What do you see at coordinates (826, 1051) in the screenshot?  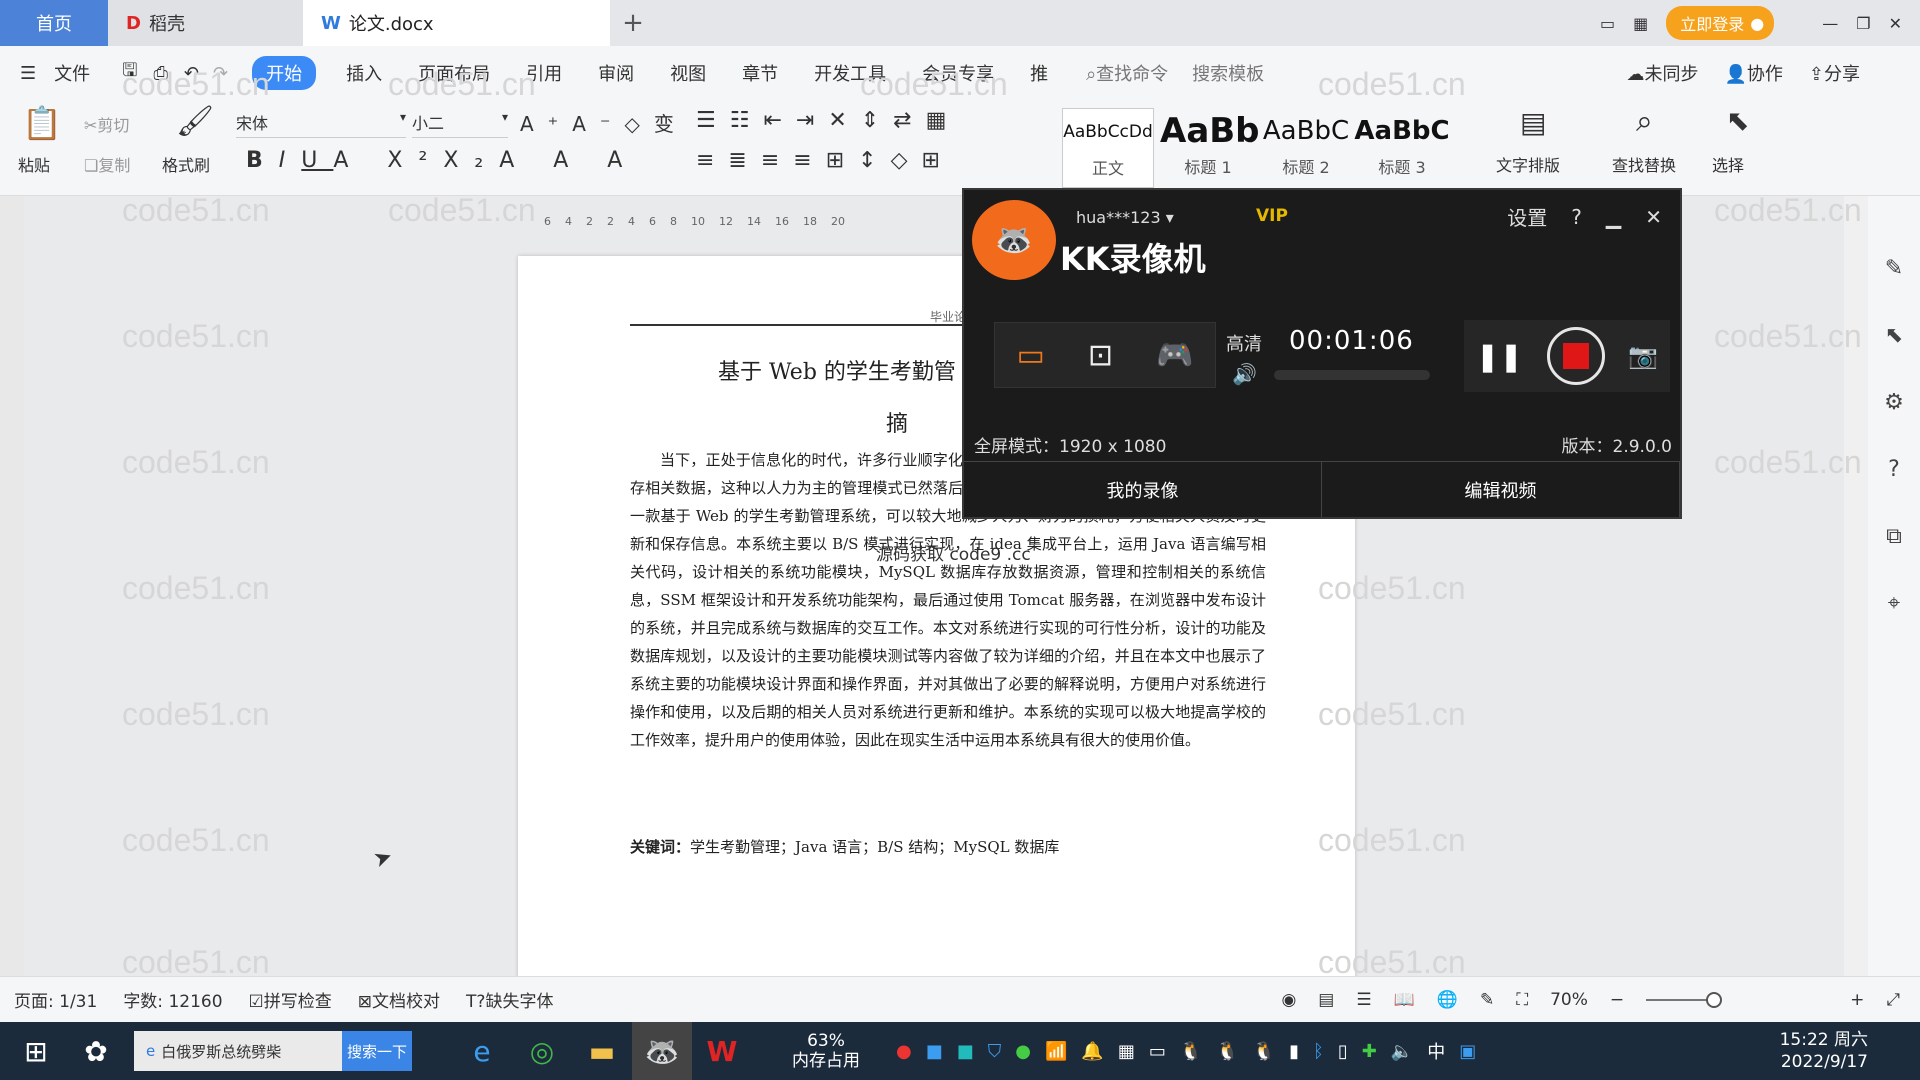 I see `memory-usage: 63% 内存占用` at bounding box center [826, 1051].